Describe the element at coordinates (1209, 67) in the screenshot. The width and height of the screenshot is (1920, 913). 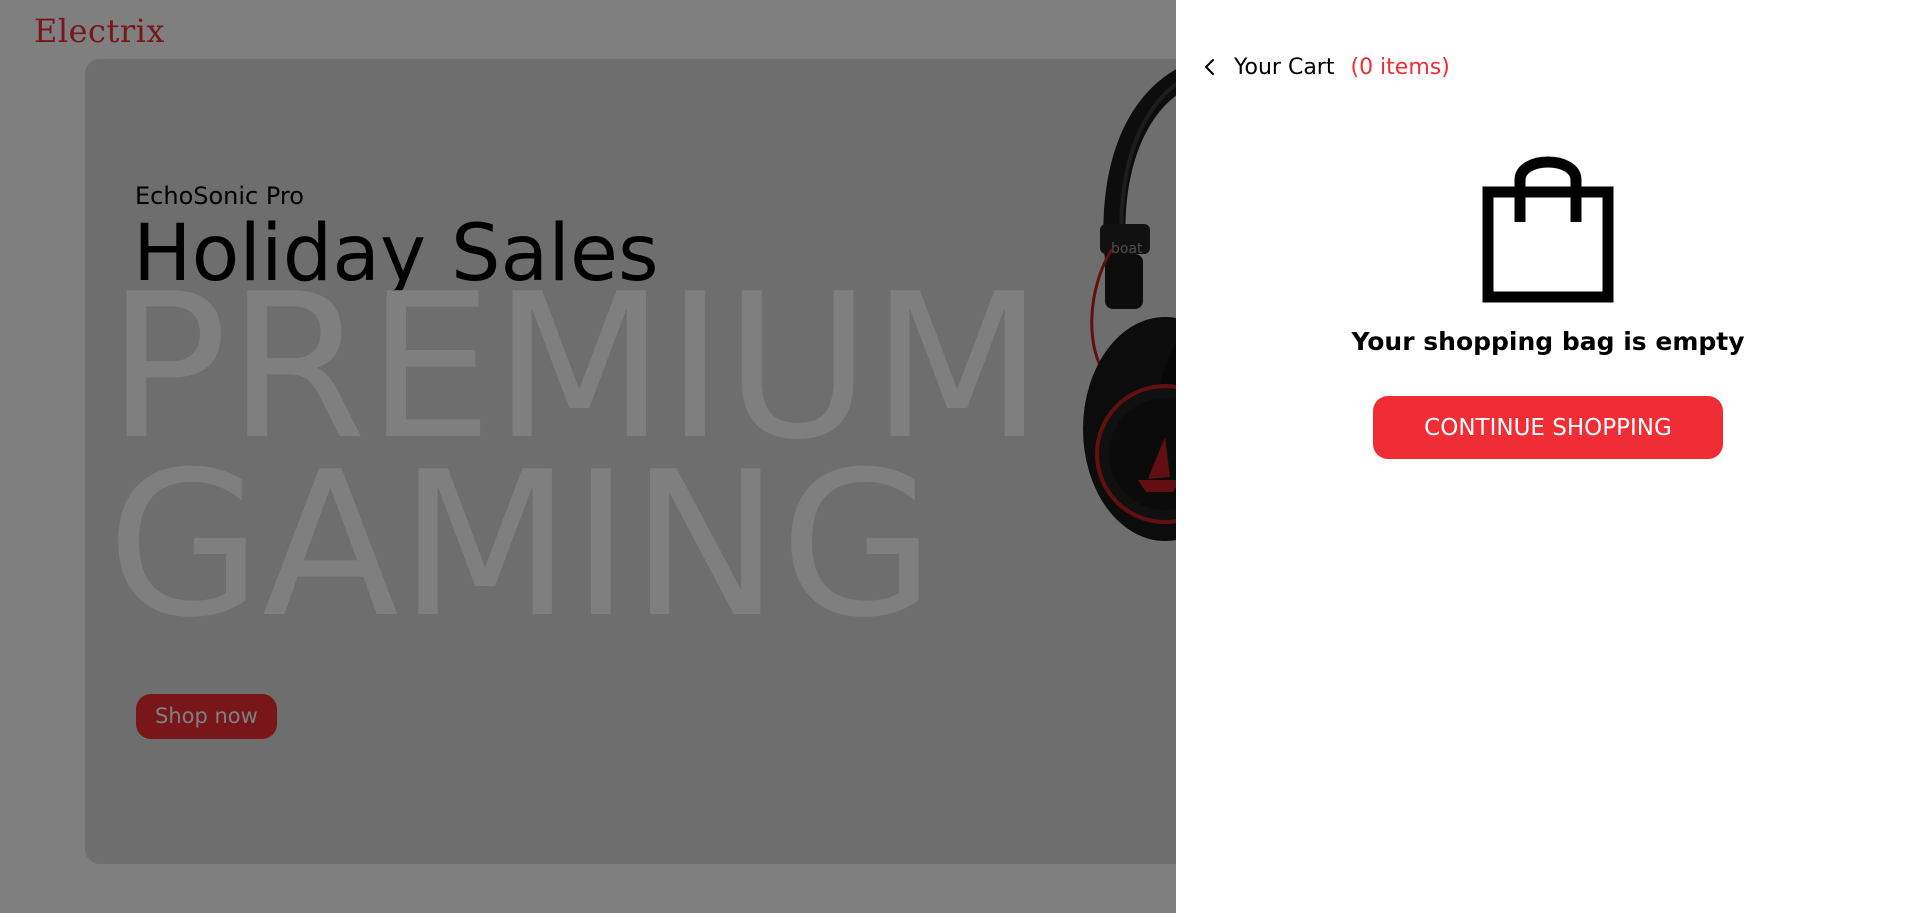
I see `chevron-left-icon` at that location.